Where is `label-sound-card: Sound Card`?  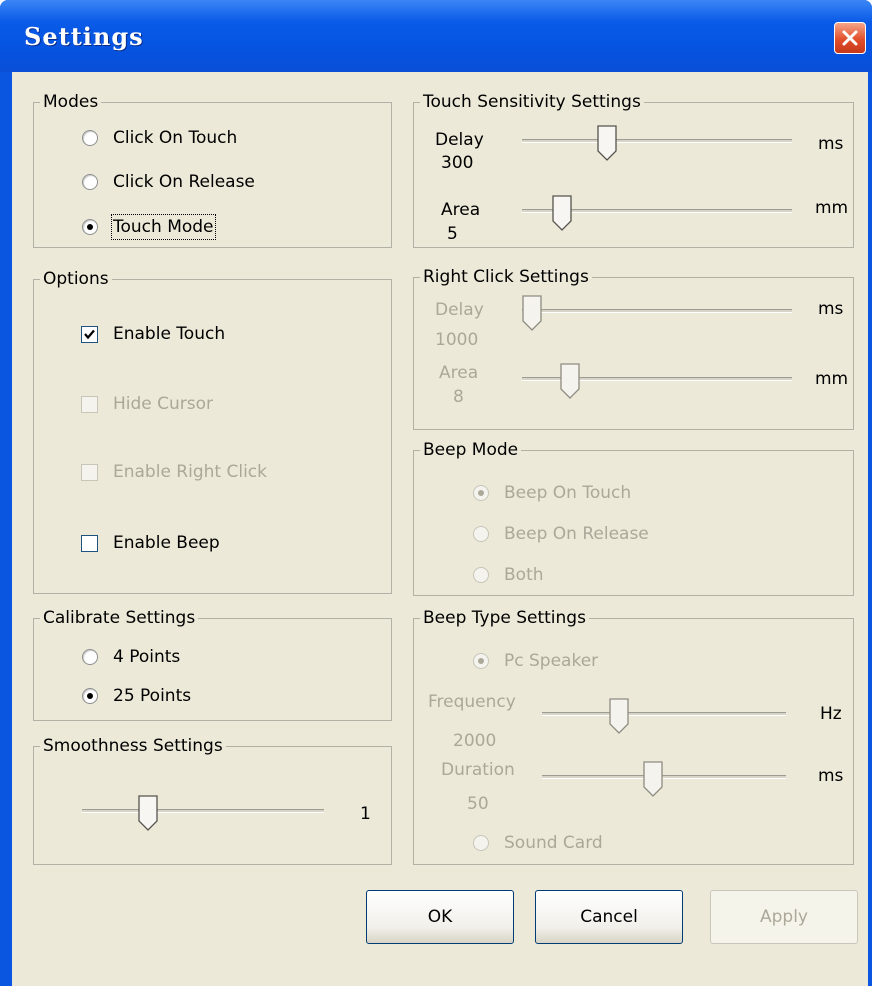 label-sound-card: Sound Card is located at coordinates (553, 843).